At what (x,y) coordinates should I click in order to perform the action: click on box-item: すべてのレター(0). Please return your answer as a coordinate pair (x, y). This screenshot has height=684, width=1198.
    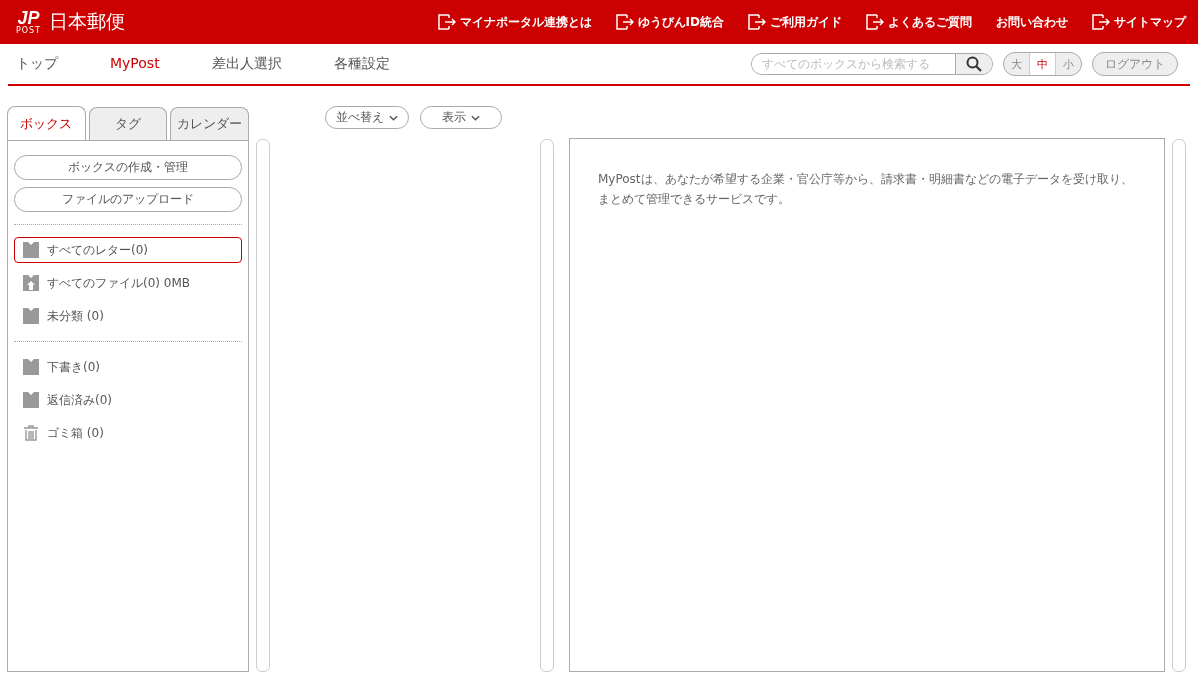
    Looking at the image, I should click on (128, 250).